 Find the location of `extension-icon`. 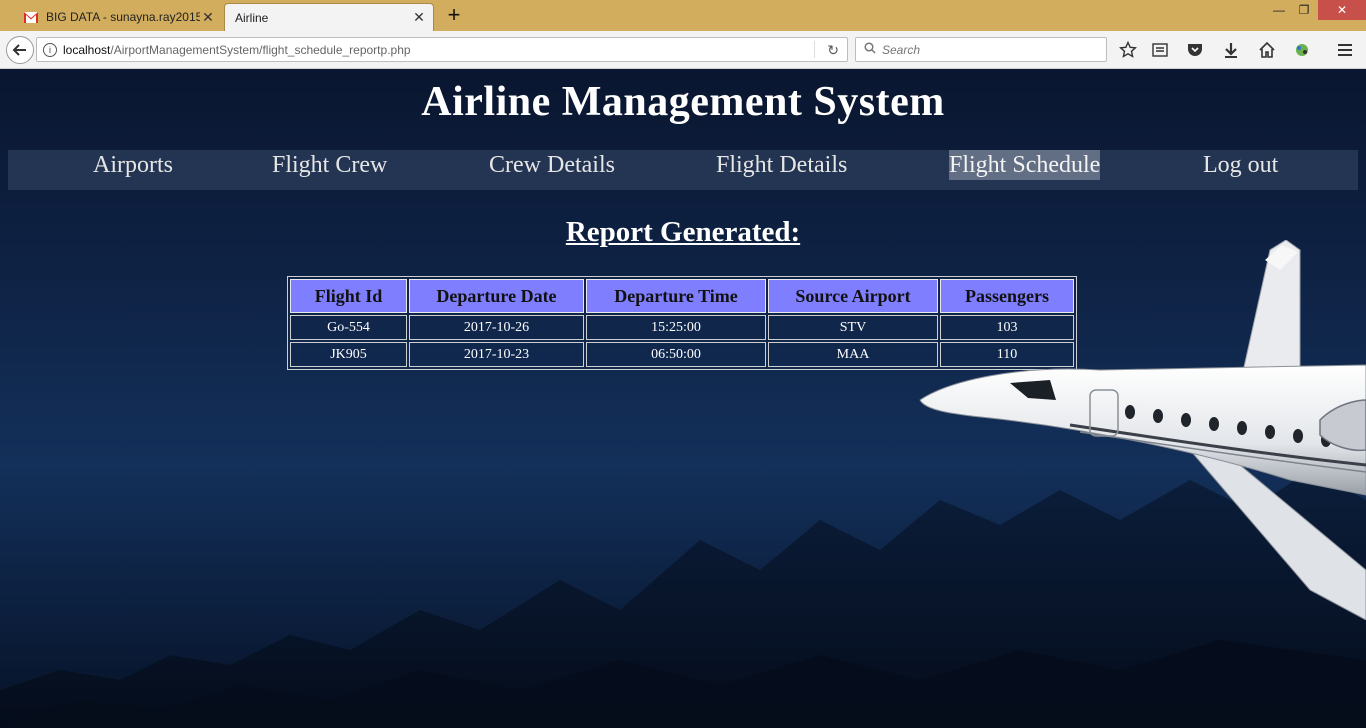

extension-icon is located at coordinates (1302, 50).